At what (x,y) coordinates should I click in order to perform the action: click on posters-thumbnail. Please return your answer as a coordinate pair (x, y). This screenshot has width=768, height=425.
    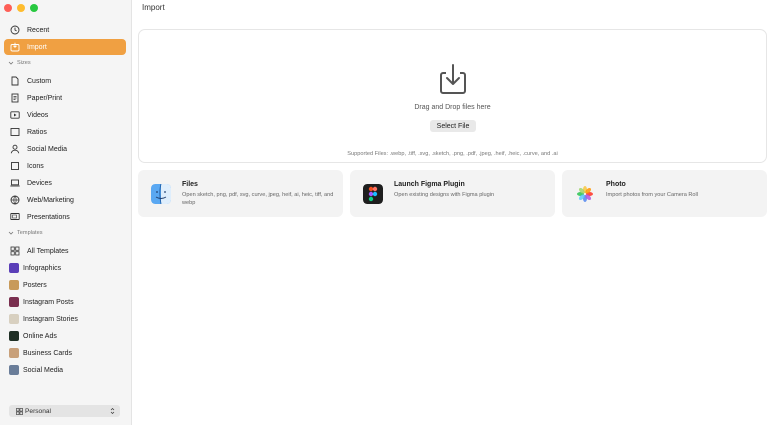
    Looking at the image, I should click on (14, 285).